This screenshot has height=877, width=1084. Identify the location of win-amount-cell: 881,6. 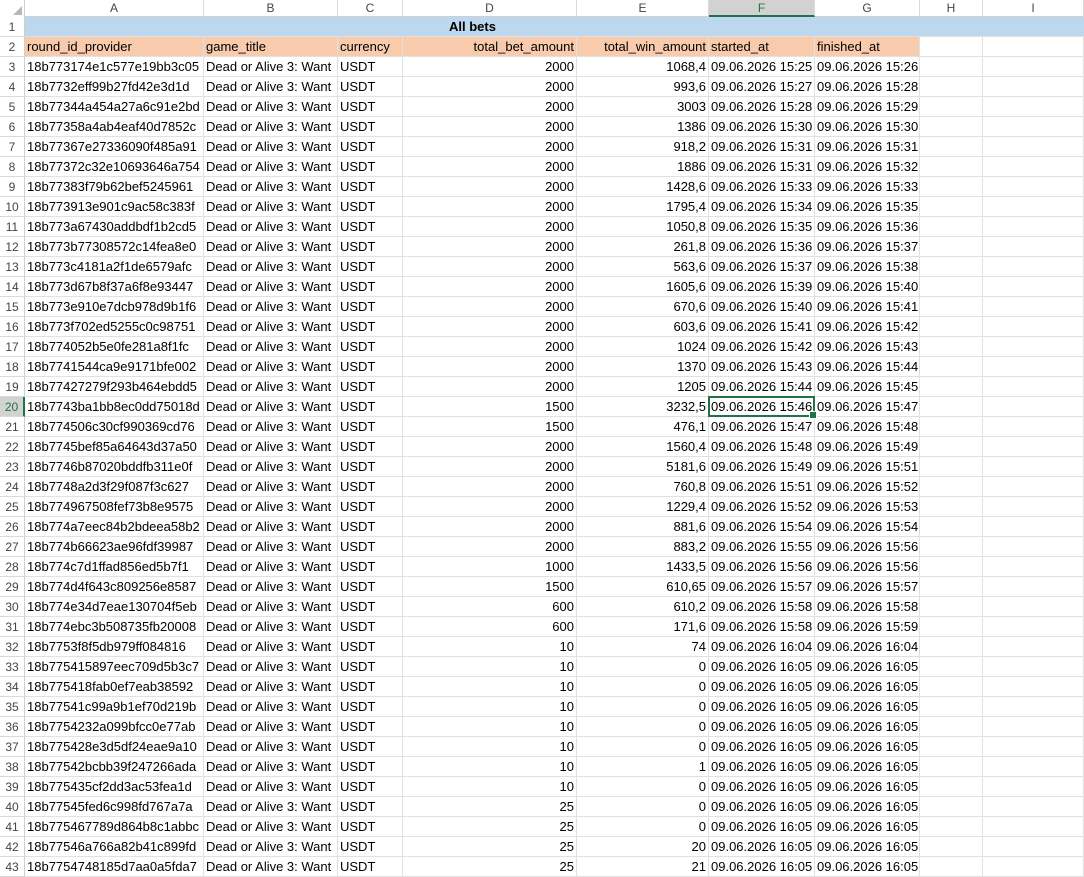
(643, 527).